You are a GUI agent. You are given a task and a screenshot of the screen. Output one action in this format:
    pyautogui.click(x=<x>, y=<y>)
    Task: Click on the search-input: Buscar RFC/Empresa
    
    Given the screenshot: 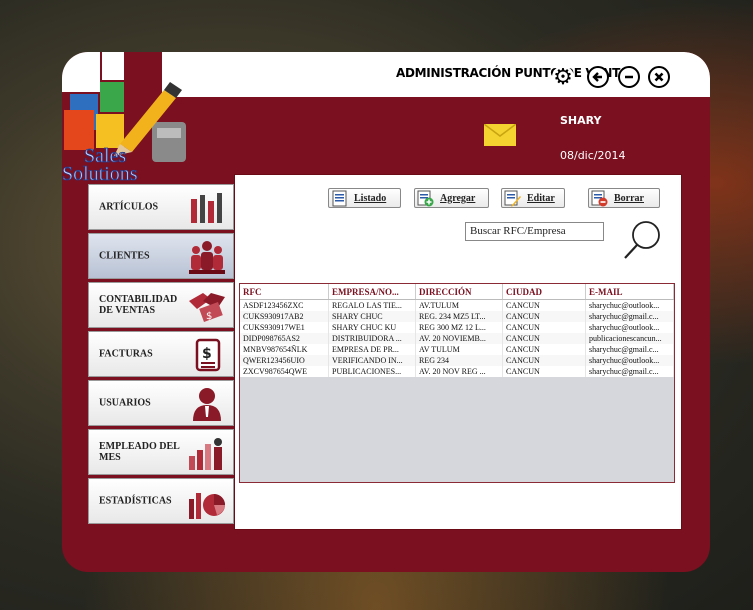 What is the action you would take?
    pyautogui.click(x=534, y=231)
    